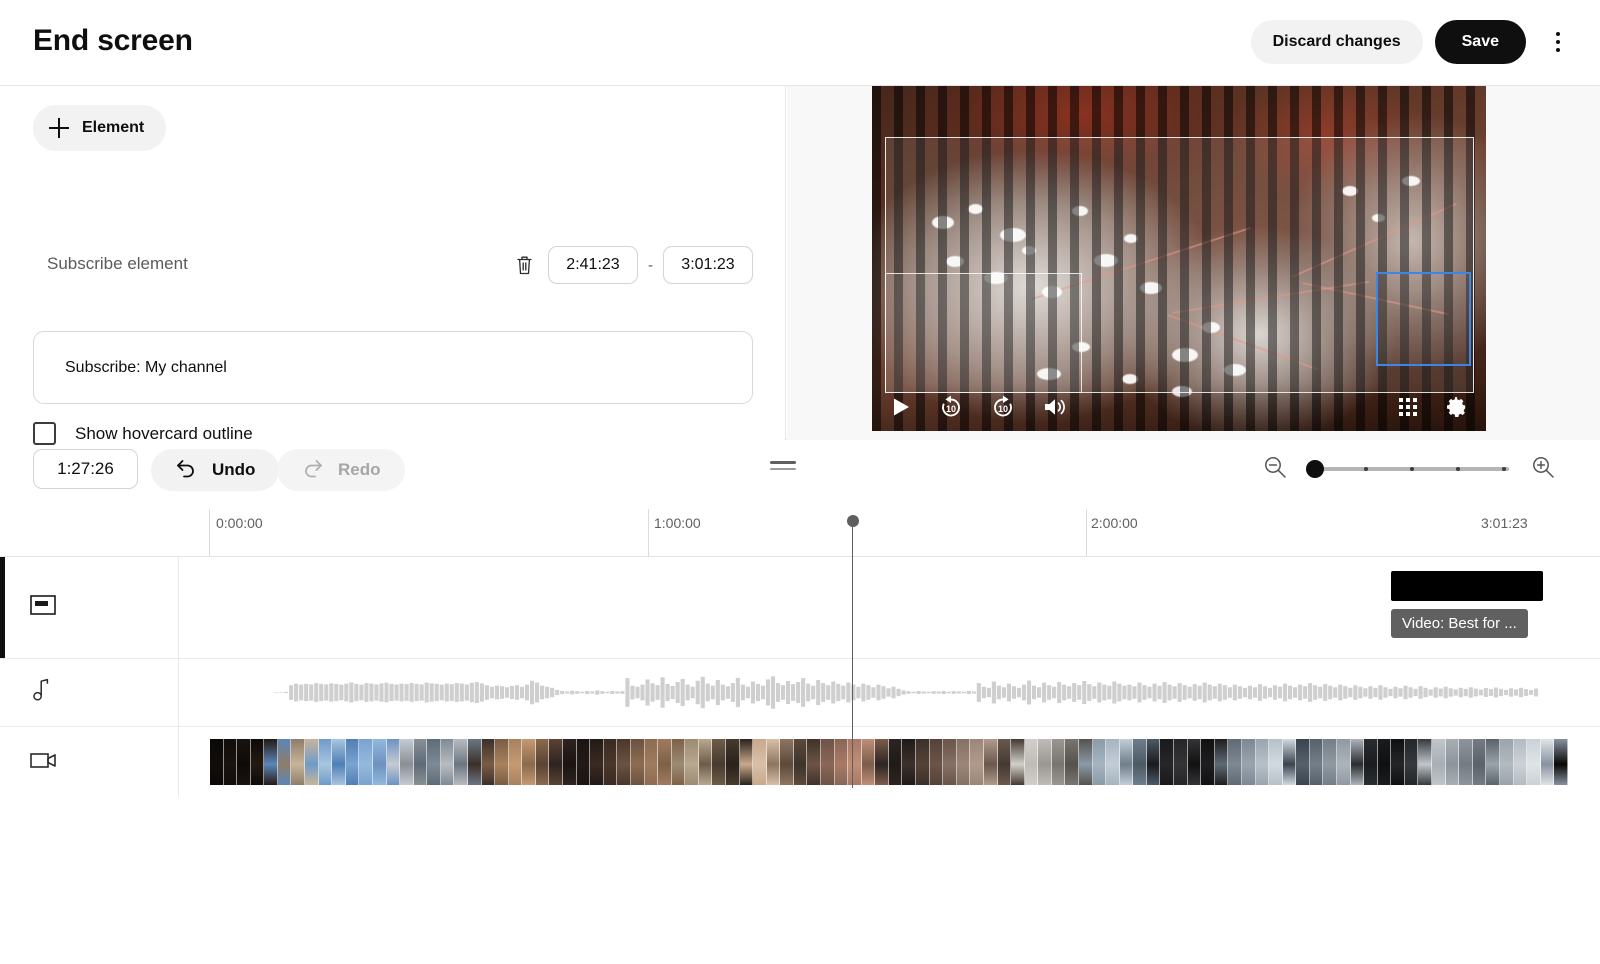 This screenshot has height=964, width=1600. I want to click on element-outline-secondary, so click(983, 333).